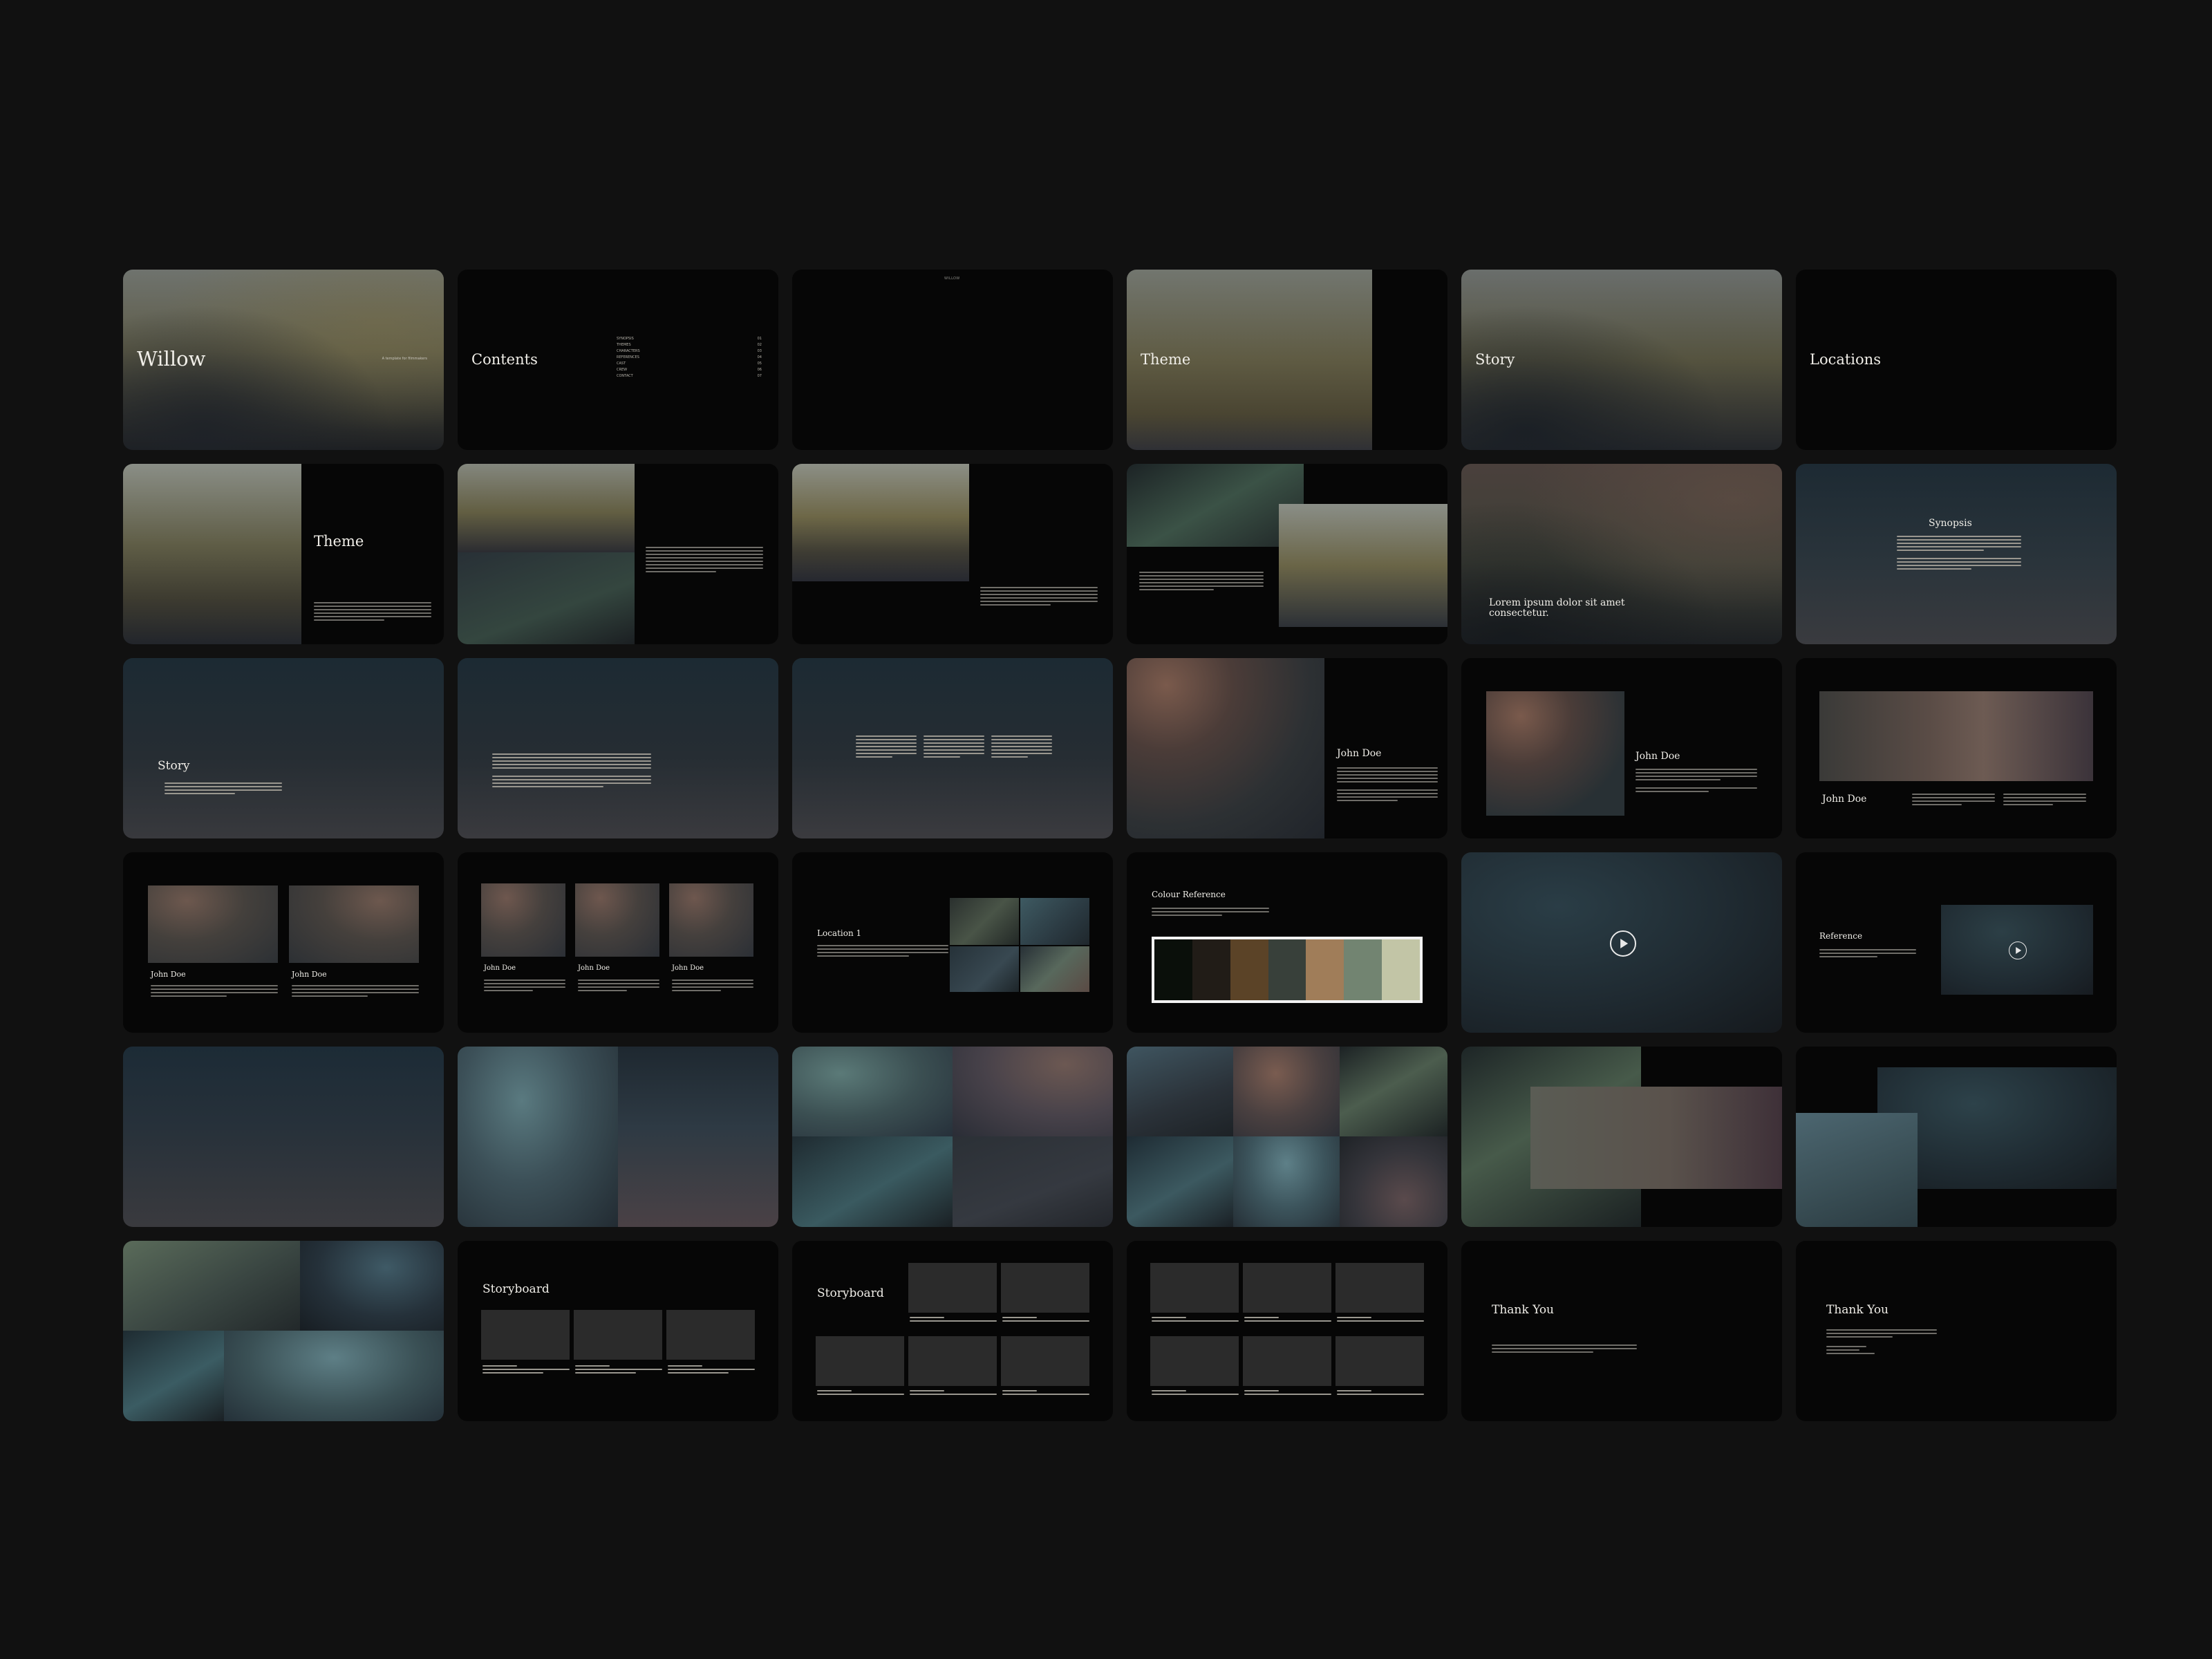  What do you see at coordinates (283, 554) in the screenshot?
I see `slide-theme-text: Theme` at bounding box center [283, 554].